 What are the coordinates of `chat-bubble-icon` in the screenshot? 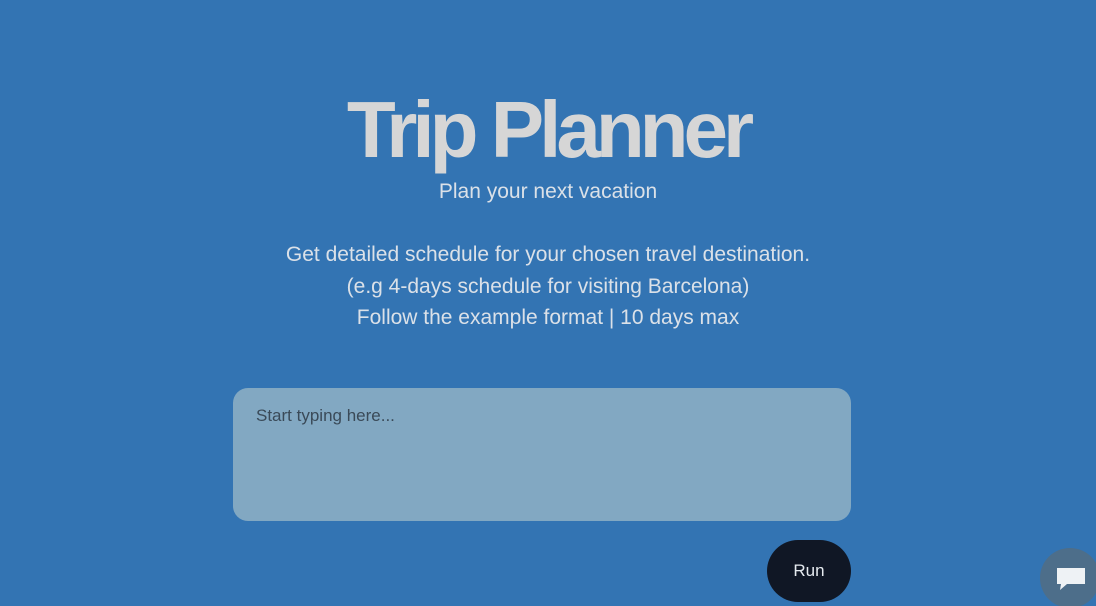 It's located at (1071, 579).